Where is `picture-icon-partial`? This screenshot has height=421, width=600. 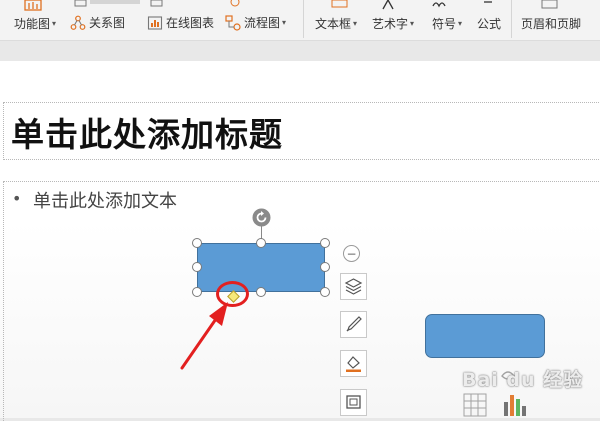 picture-icon-partial is located at coordinates (156, 3).